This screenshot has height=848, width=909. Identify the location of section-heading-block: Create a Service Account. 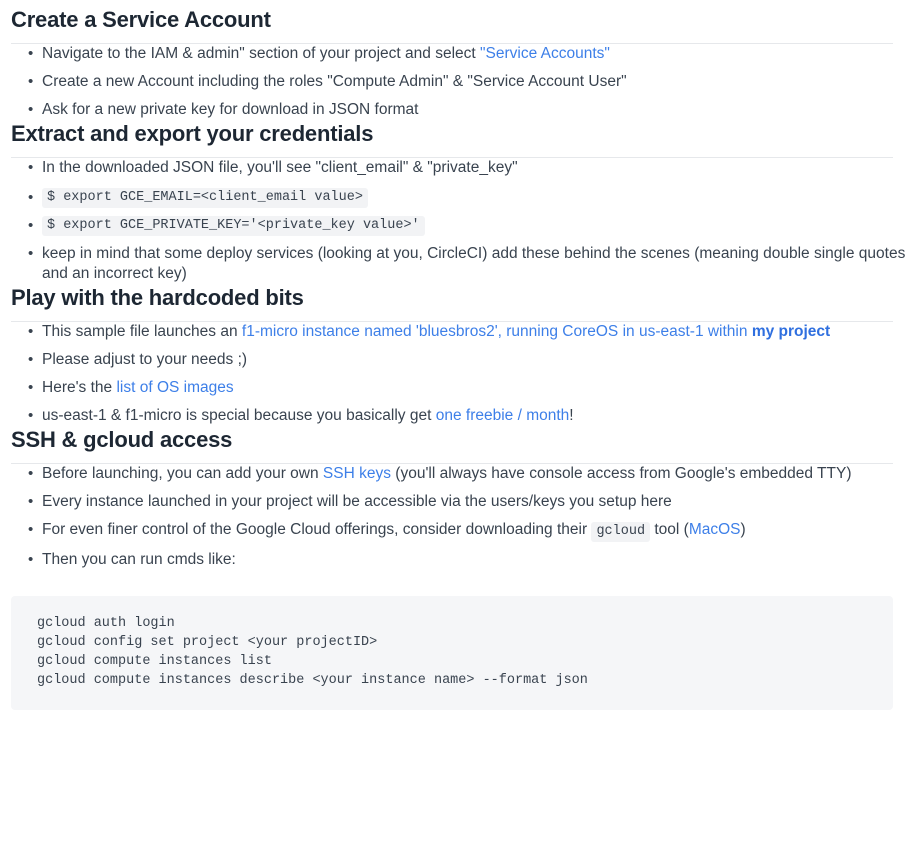
(454, 22).